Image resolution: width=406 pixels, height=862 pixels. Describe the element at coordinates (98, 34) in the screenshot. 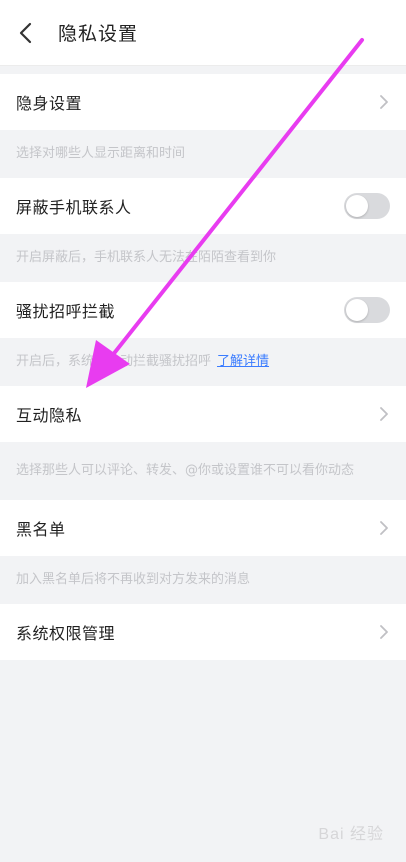

I see `page-title: 隐私设置` at that location.